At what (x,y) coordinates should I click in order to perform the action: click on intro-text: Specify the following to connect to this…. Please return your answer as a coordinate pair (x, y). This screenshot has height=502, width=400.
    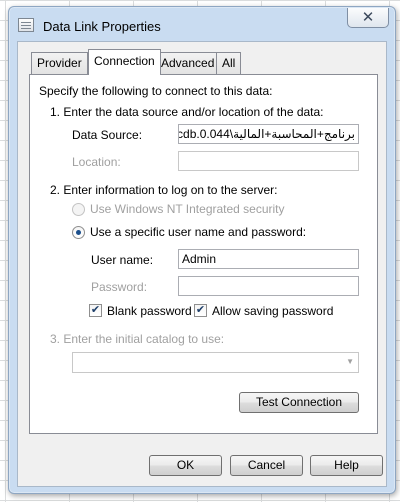
    Looking at the image, I should click on (156, 91).